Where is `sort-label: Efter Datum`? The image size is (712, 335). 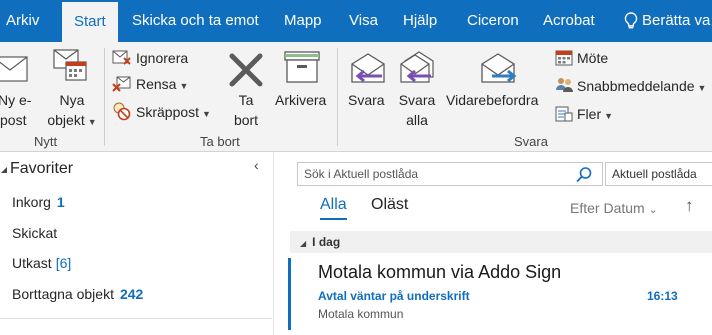
sort-label: Efter Datum is located at coordinates (607, 208).